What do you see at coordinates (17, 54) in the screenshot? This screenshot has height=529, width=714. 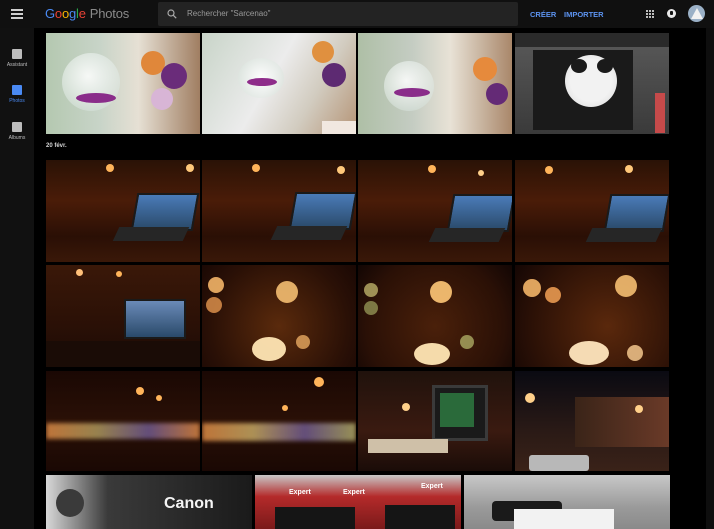 I see `plus-box-icon` at bounding box center [17, 54].